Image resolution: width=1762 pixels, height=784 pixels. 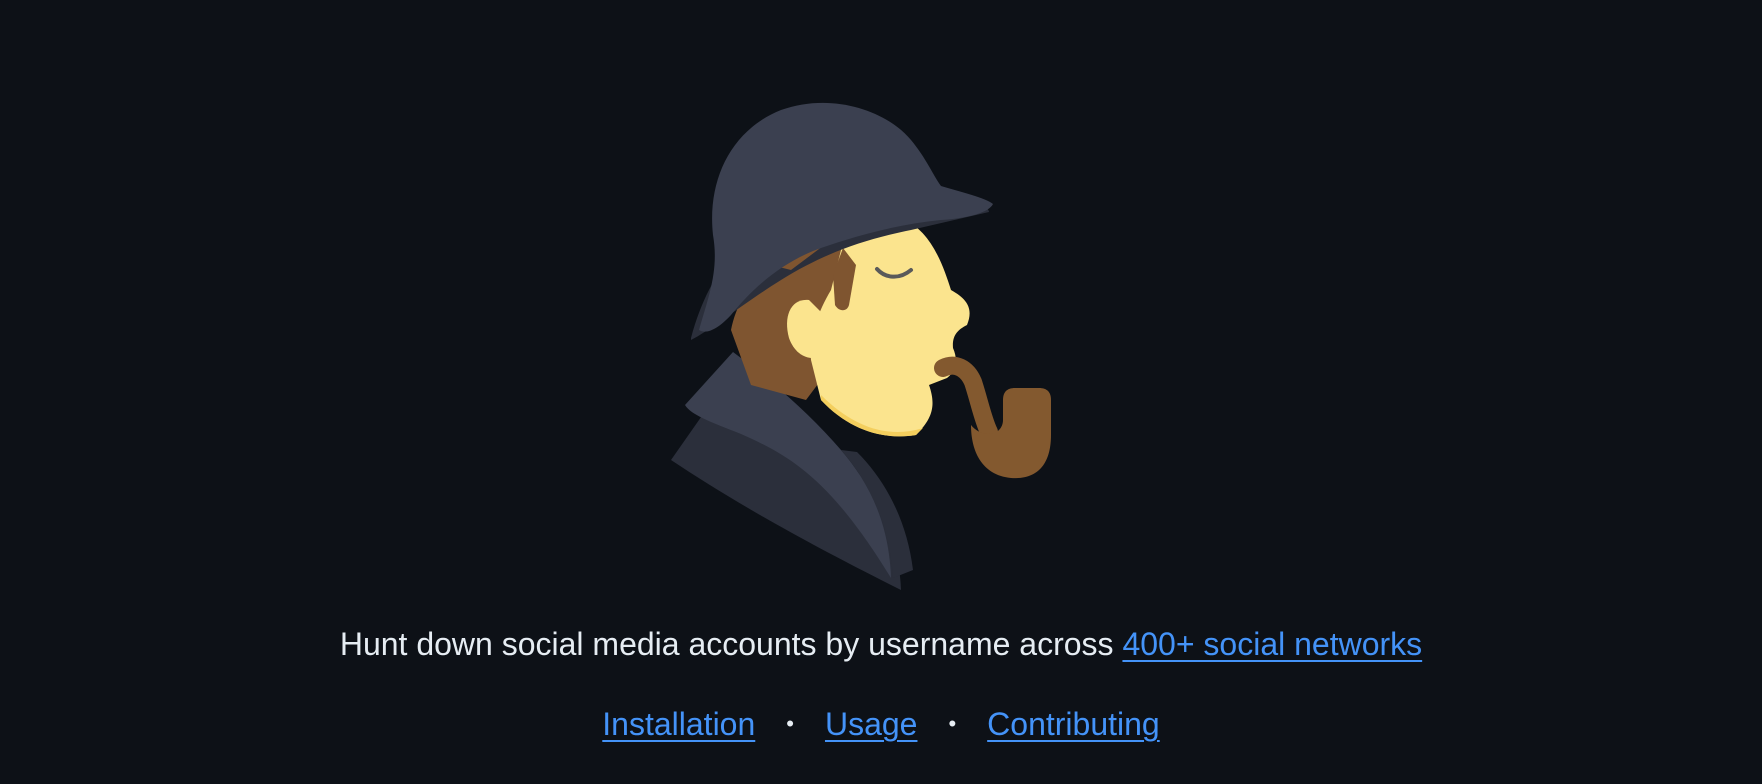 What do you see at coordinates (871, 724) in the screenshot?
I see `usage-link: Usage` at bounding box center [871, 724].